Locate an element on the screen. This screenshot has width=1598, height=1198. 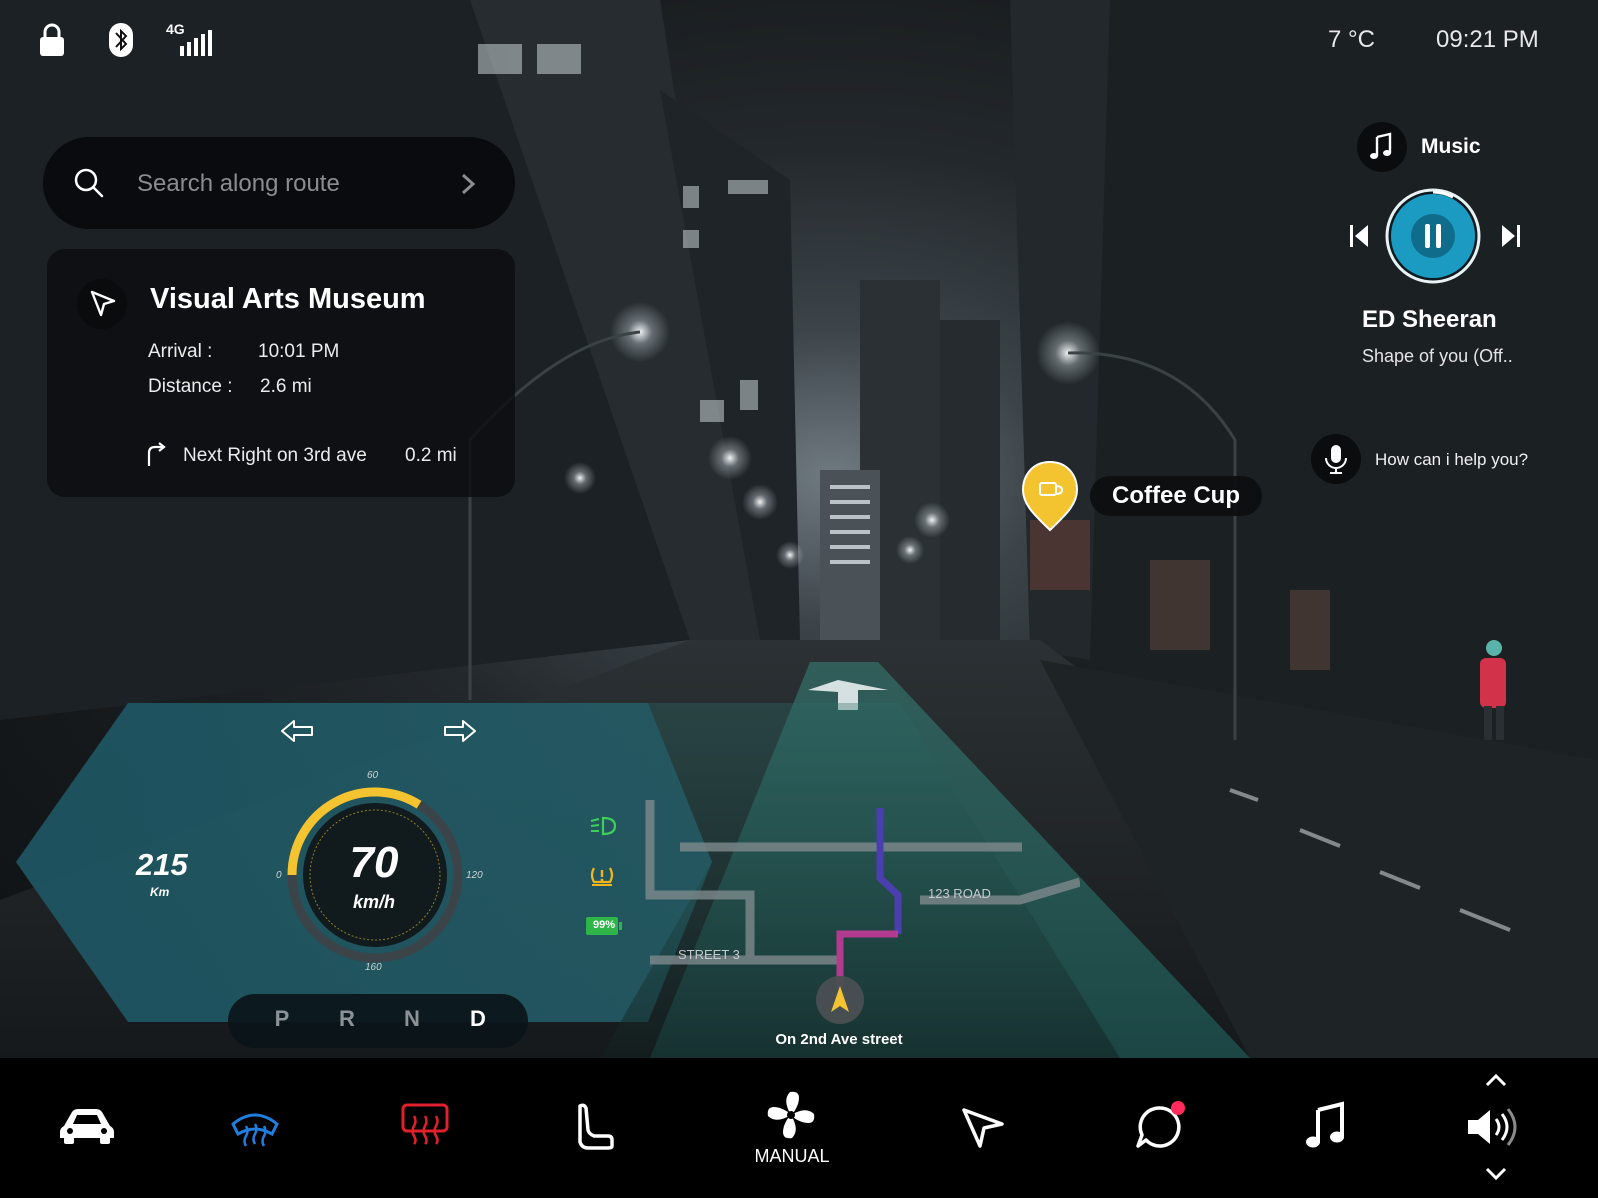
next-track-icon is located at coordinates (1511, 236).